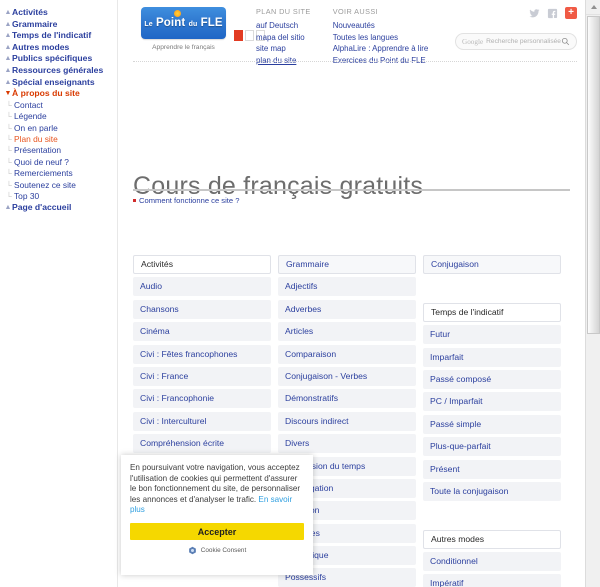 This screenshot has height=587, width=600. What do you see at coordinates (347, 376) in the screenshot?
I see `list-item: Conjugaison - Verbes` at bounding box center [347, 376].